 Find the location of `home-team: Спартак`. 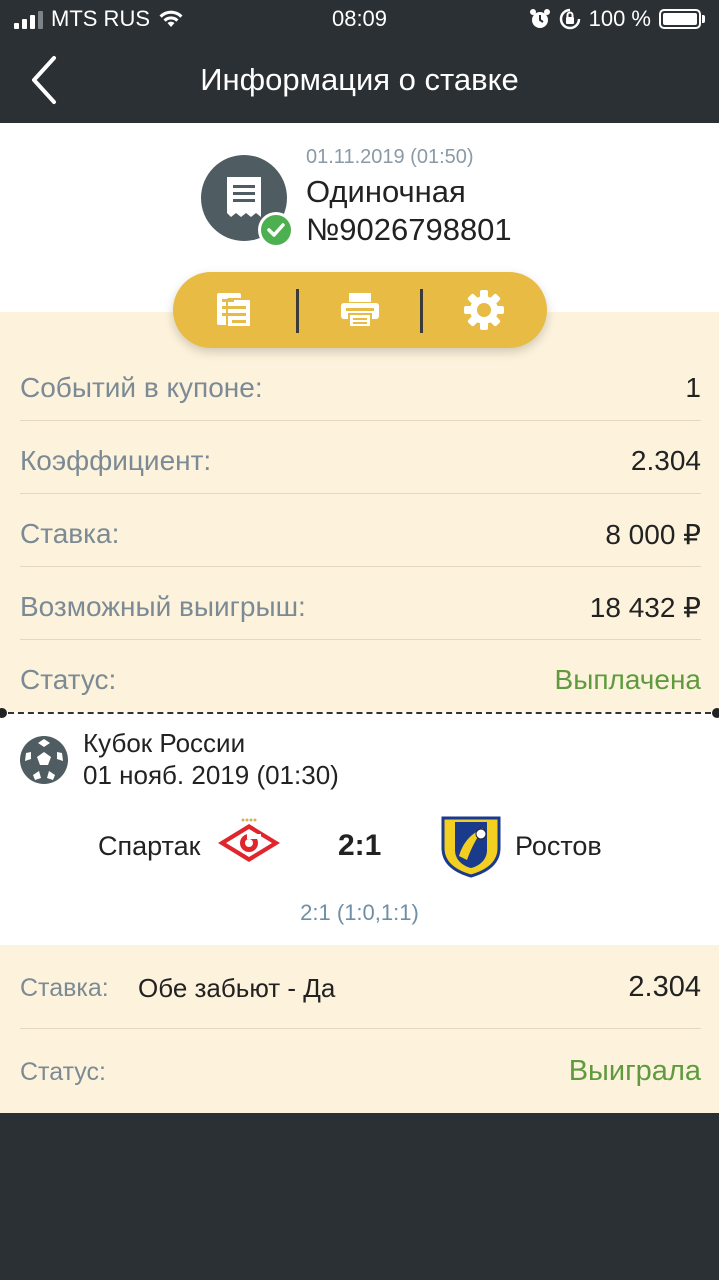

home-team: Спартак is located at coordinates (149, 846).